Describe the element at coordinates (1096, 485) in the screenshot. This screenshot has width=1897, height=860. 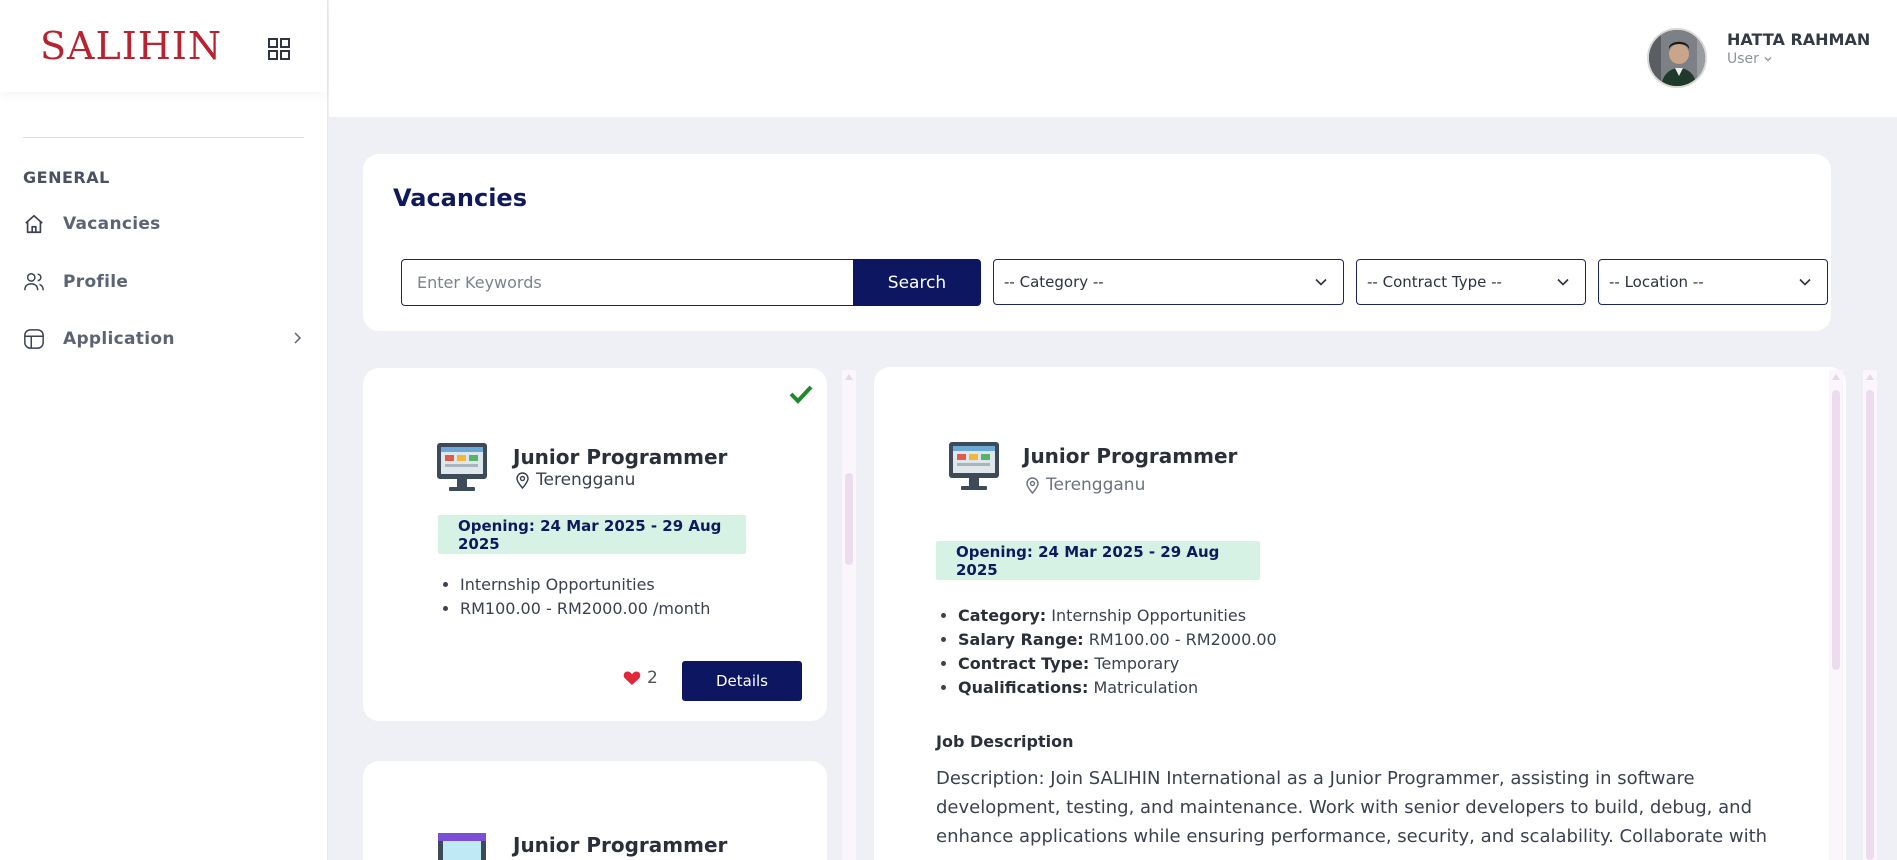
I see `detail-job-location-text: Terengganu` at that location.